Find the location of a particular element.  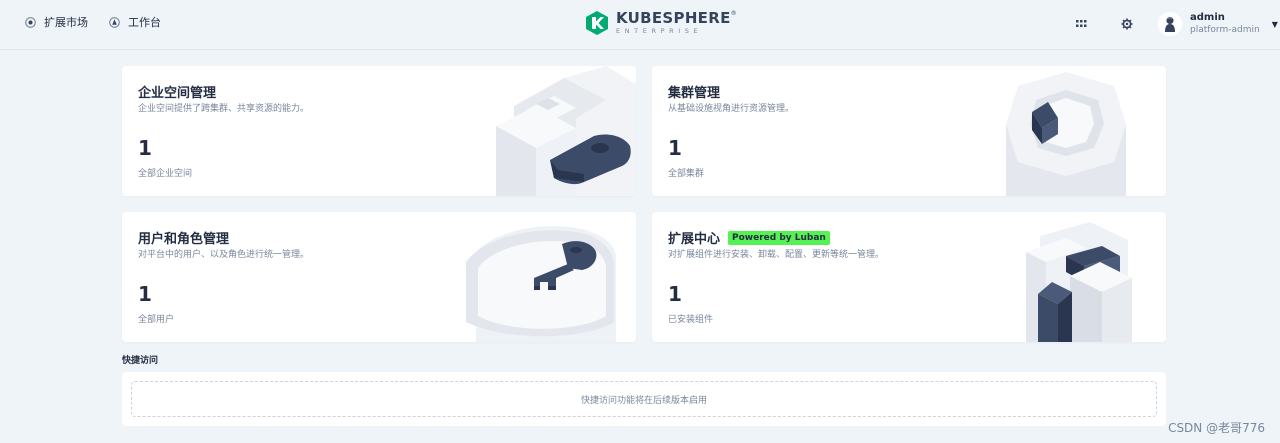

workbench-icon is located at coordinates (114, 22).